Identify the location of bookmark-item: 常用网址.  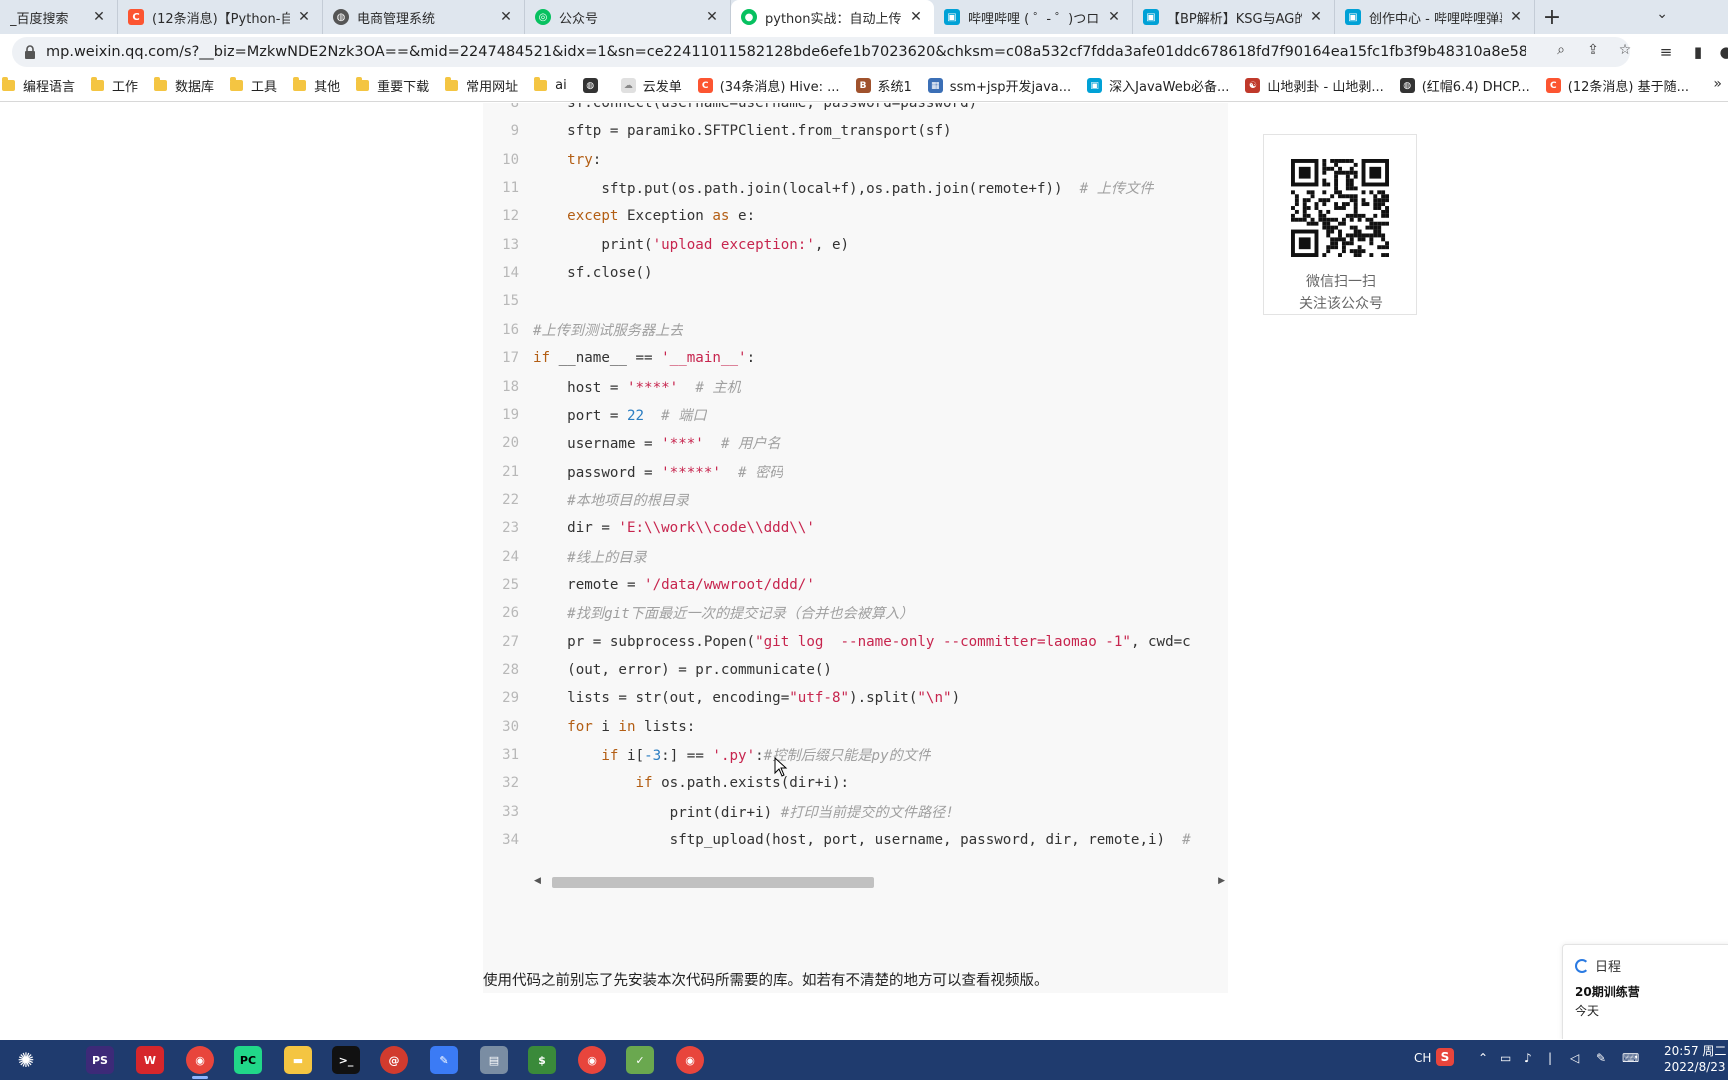
(481, 85).